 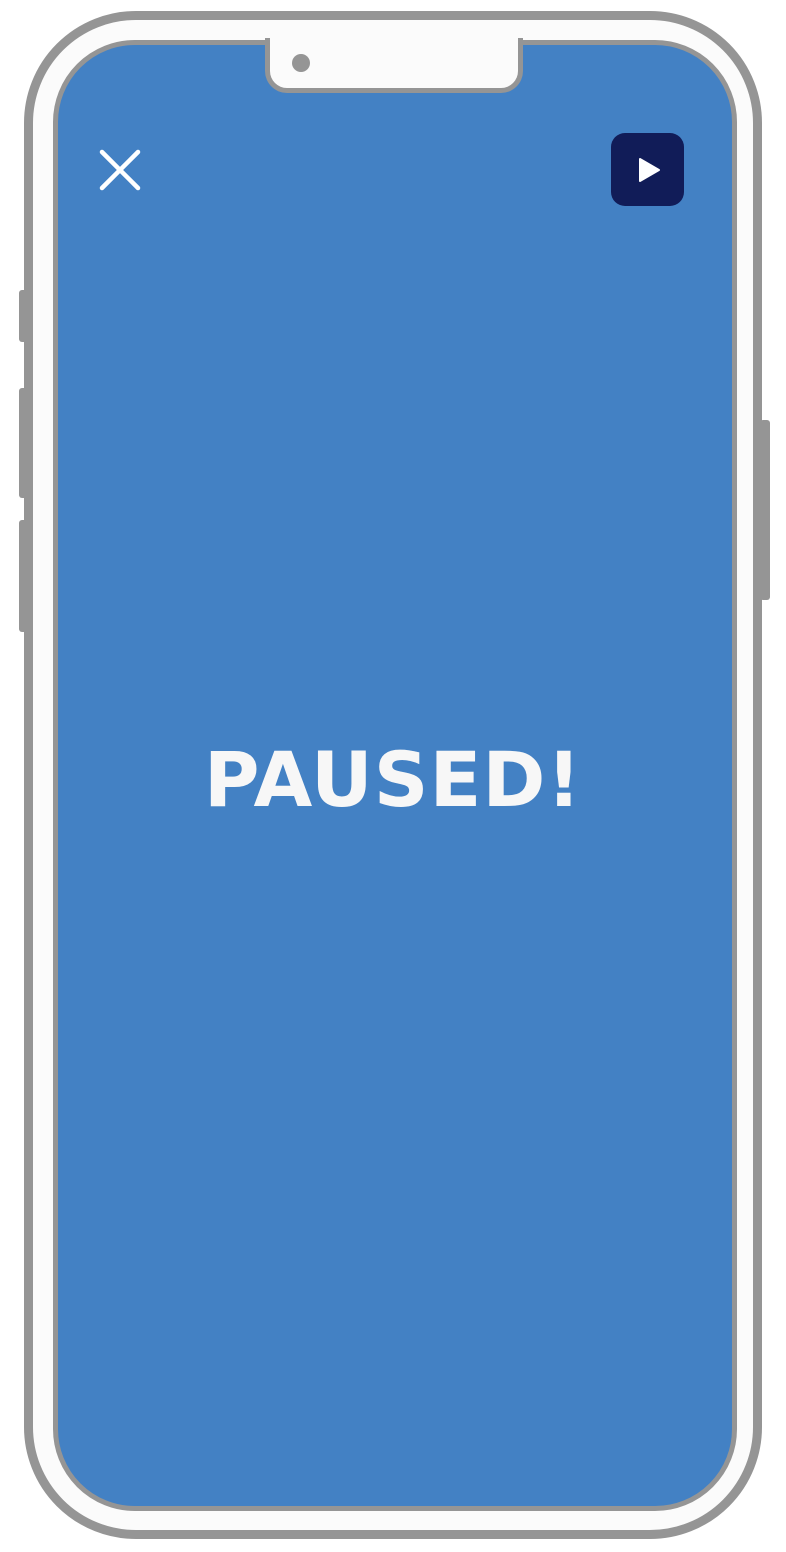 I want to click on paused-message: PAUSED!, so click(x=393, y=779).